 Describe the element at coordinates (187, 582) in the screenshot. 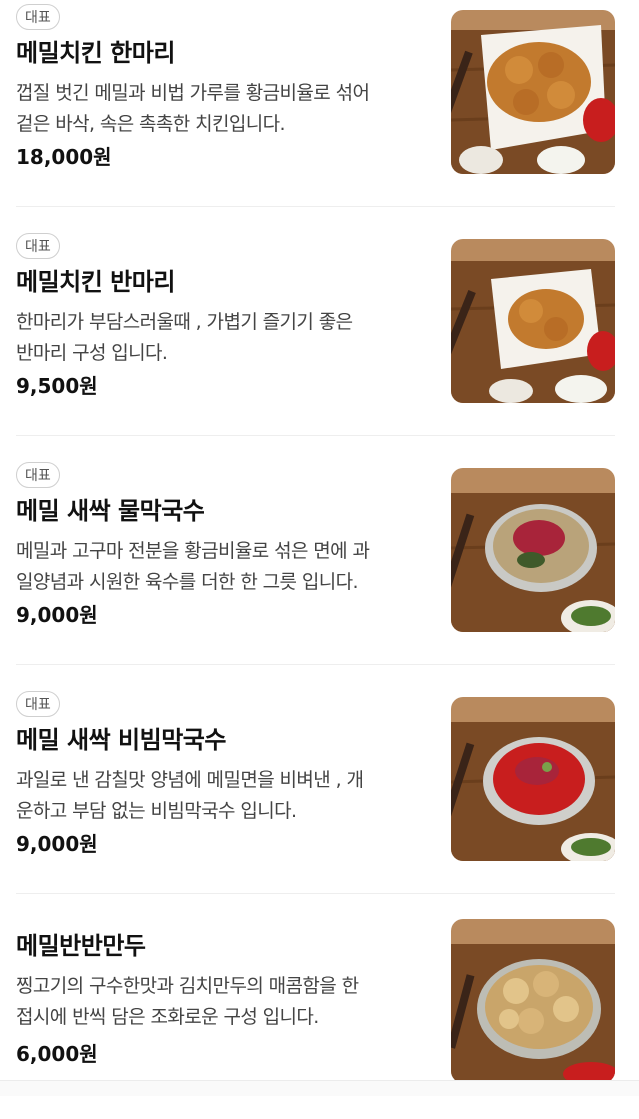

I see `description-line: 일양념과 시원한 육수를 더한 한 그릇 입니다.` at that location.